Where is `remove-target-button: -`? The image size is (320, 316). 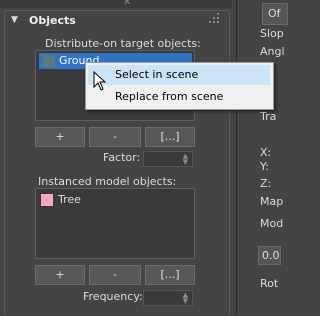
remove-target-button: - is located at coordinates (115, 137).